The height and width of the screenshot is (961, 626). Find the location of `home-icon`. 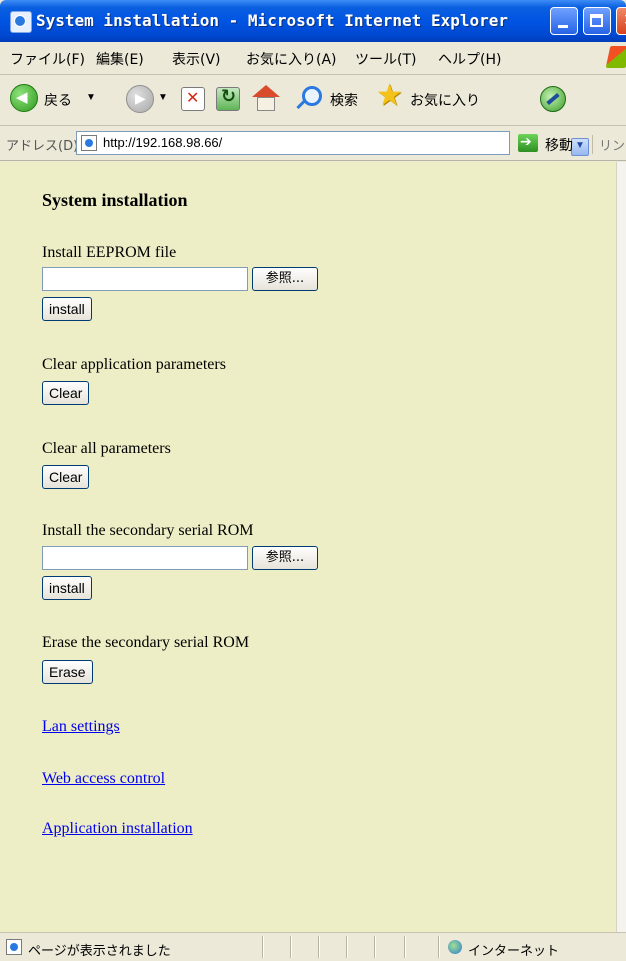

home-icon is located at coordinates (266, 99).